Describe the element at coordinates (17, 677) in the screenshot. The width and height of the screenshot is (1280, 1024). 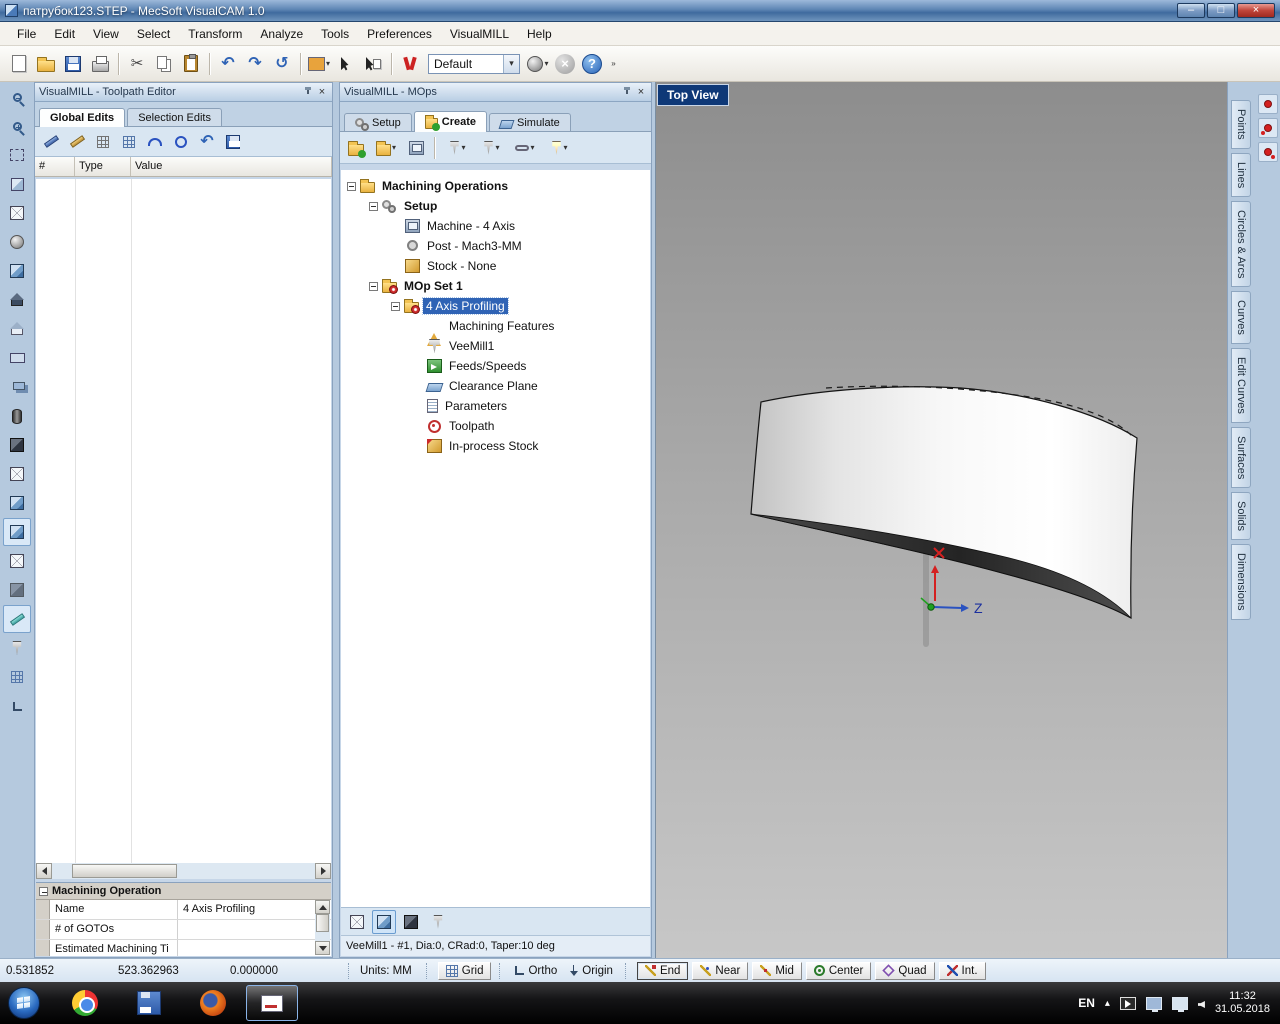
I see `grid-display-button` at that location.